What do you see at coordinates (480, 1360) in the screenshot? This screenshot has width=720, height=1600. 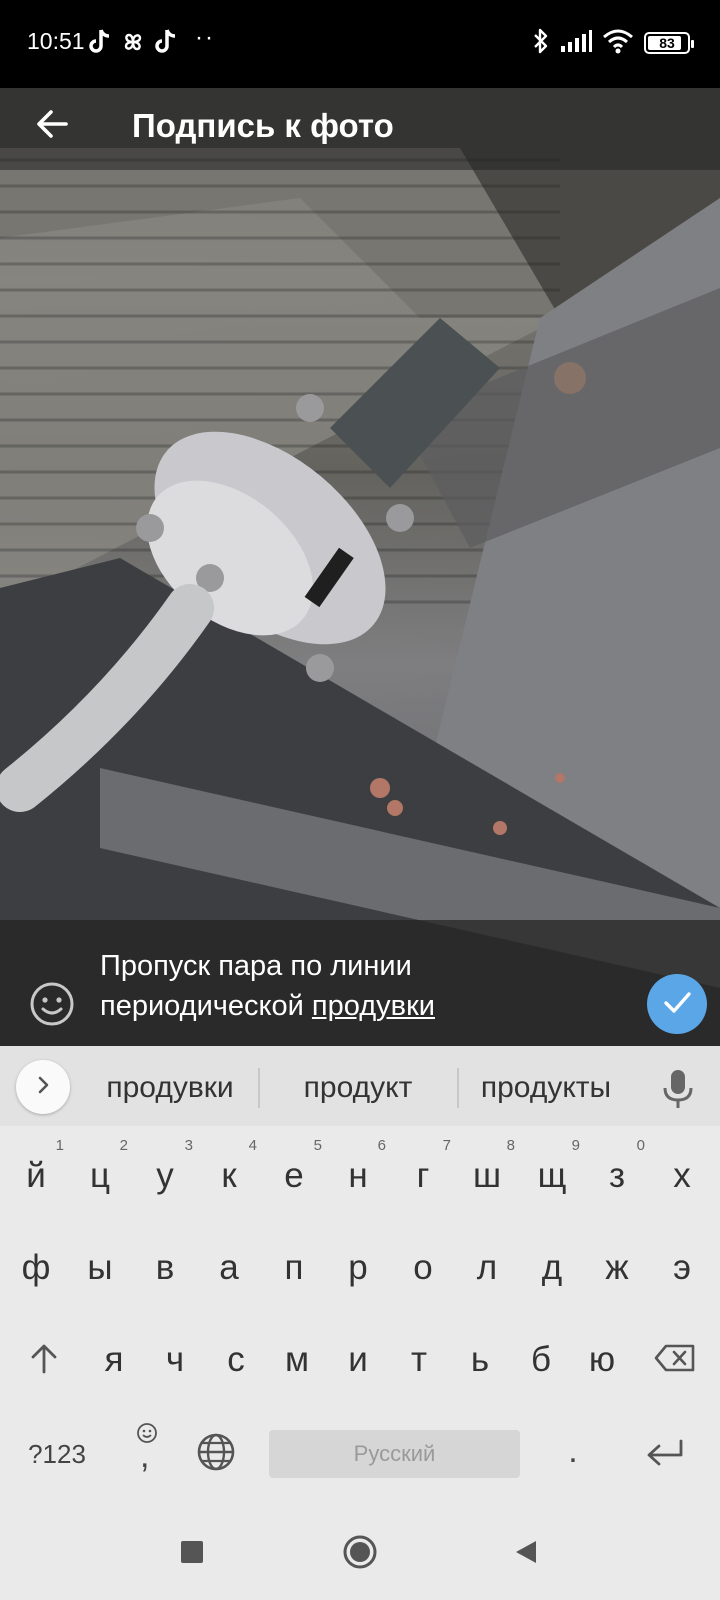 I see `key-ь: ь` at bounding box center [480, 1360].